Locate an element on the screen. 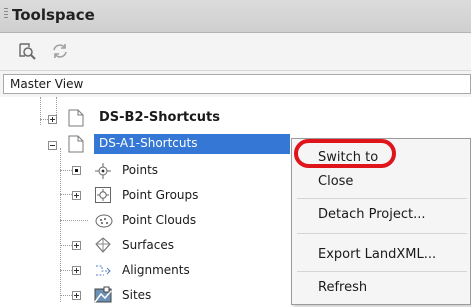  tree-item-label: Point Clouds is located at coordinates (159, 220).